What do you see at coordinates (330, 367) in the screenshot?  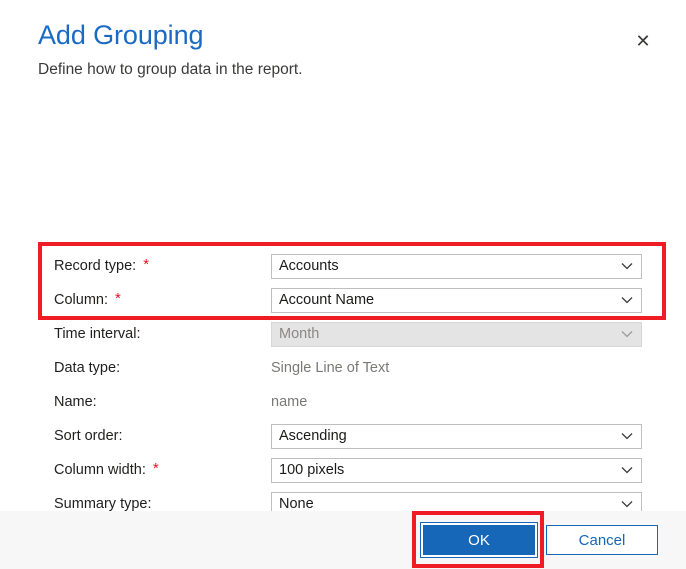 I see `value-data-type: Single Line of Text` at bounding box center [330, 367].